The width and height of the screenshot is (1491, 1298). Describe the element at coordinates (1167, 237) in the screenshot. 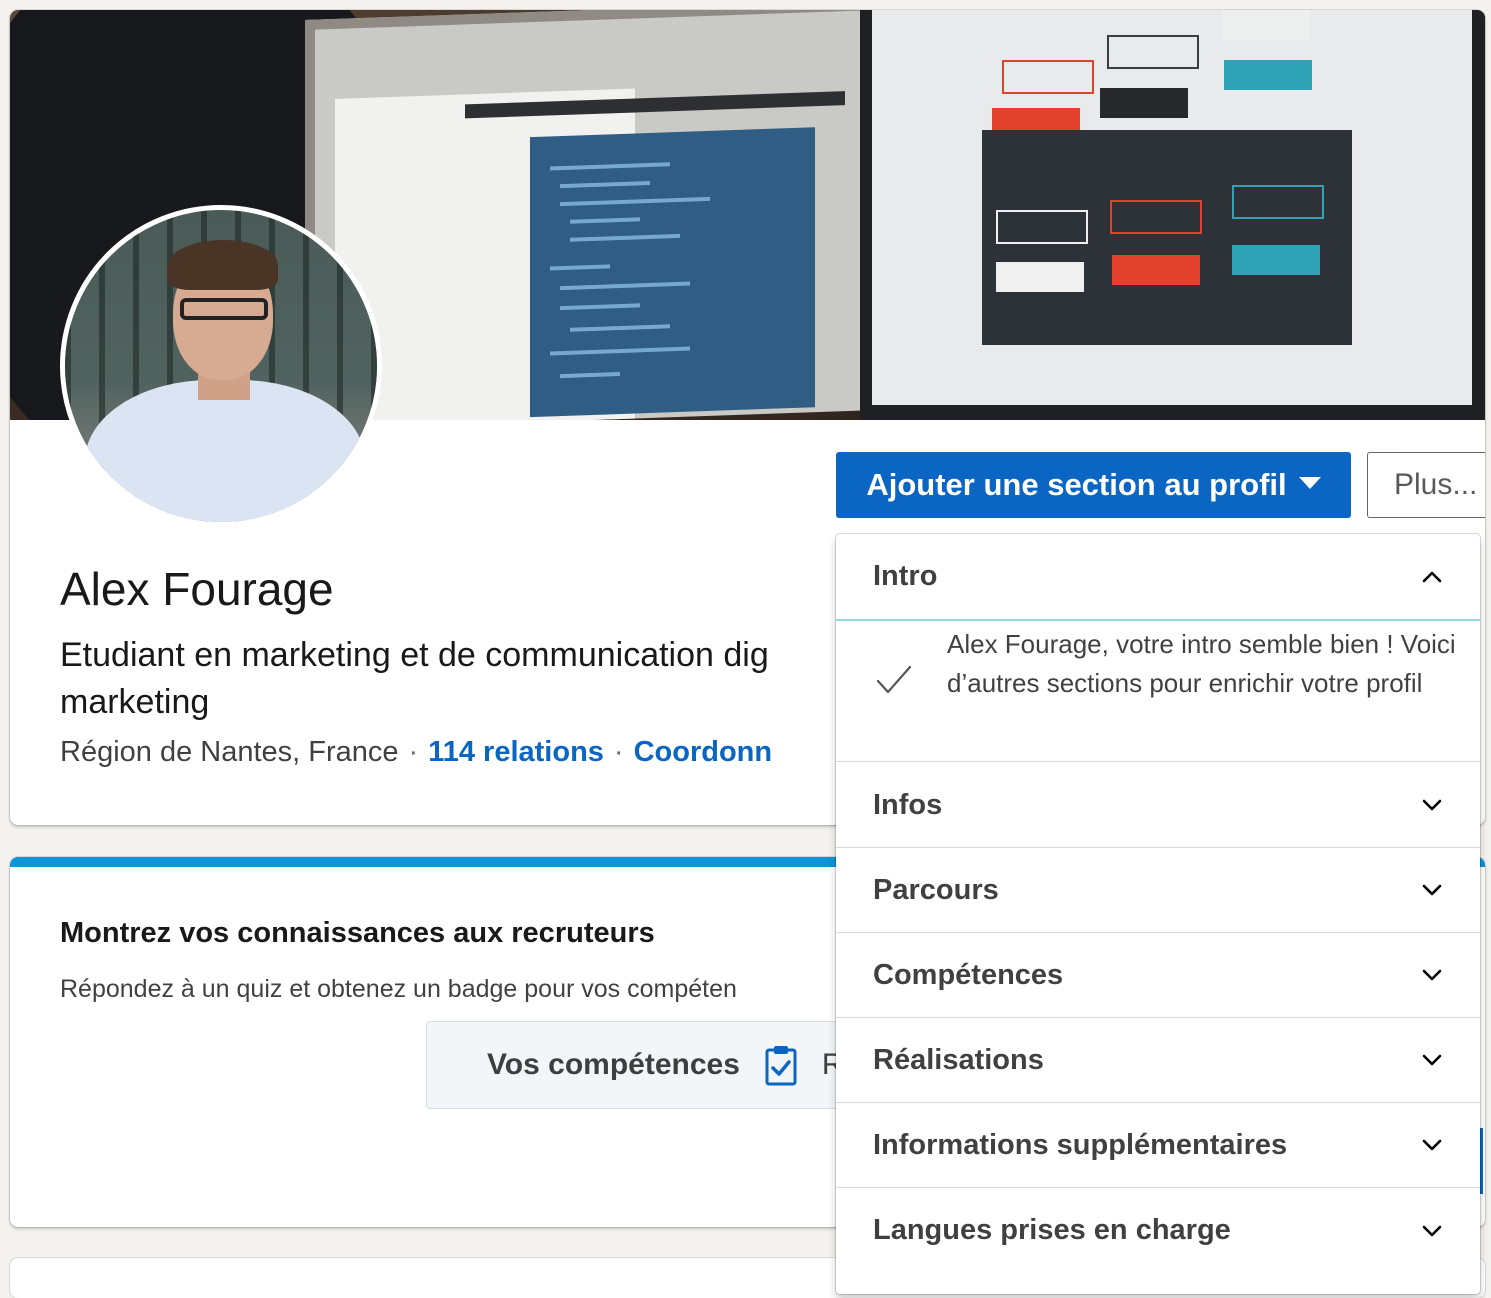

I see `cover-dark-panel` at that location.